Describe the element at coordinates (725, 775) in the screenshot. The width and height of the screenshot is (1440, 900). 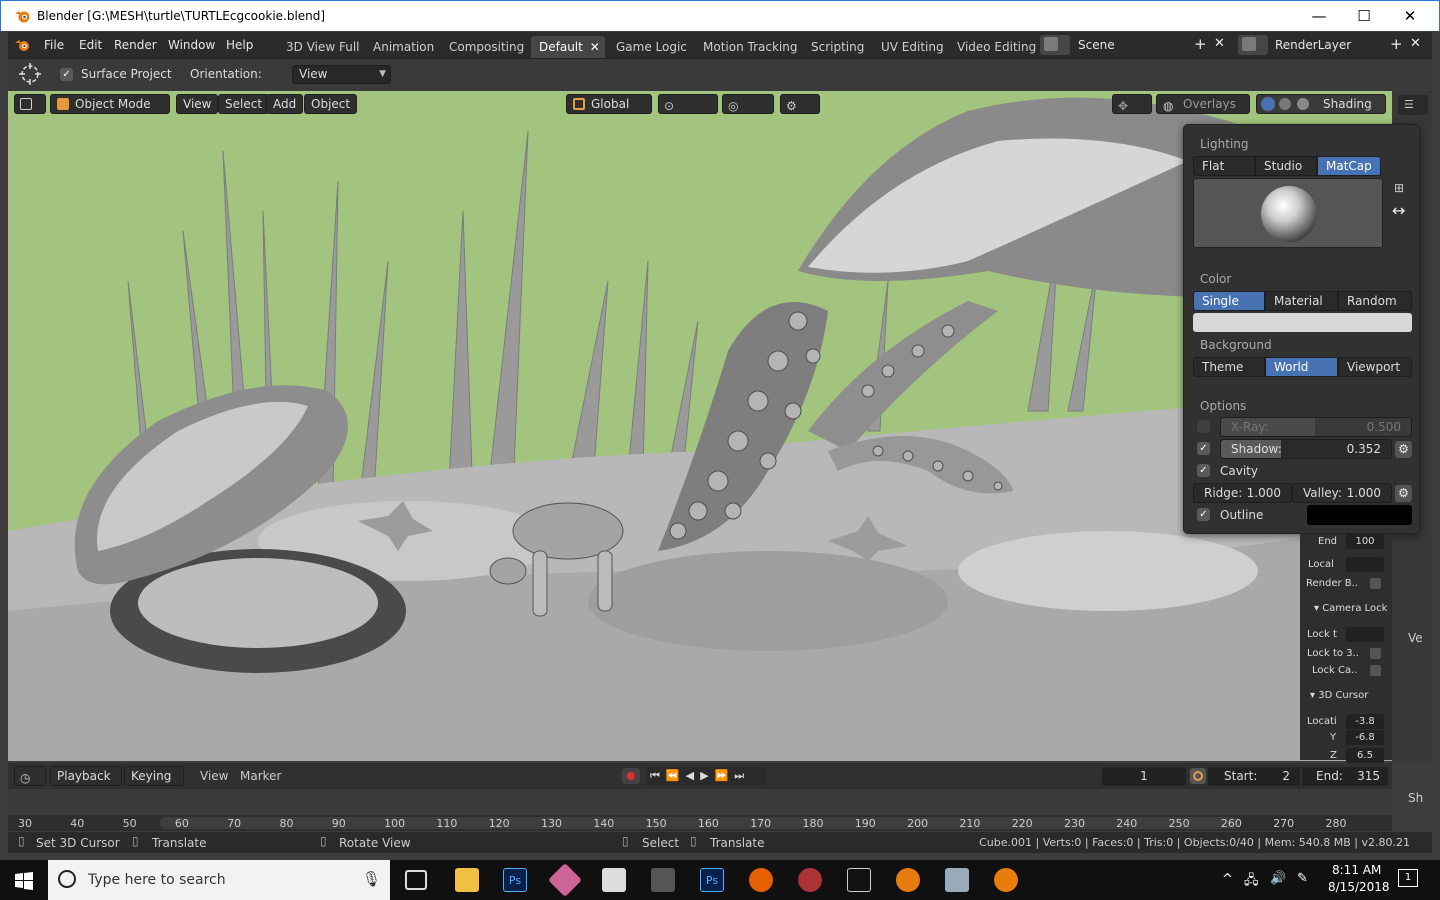
I see `next-keyframe-icon: ⏩` at that location.